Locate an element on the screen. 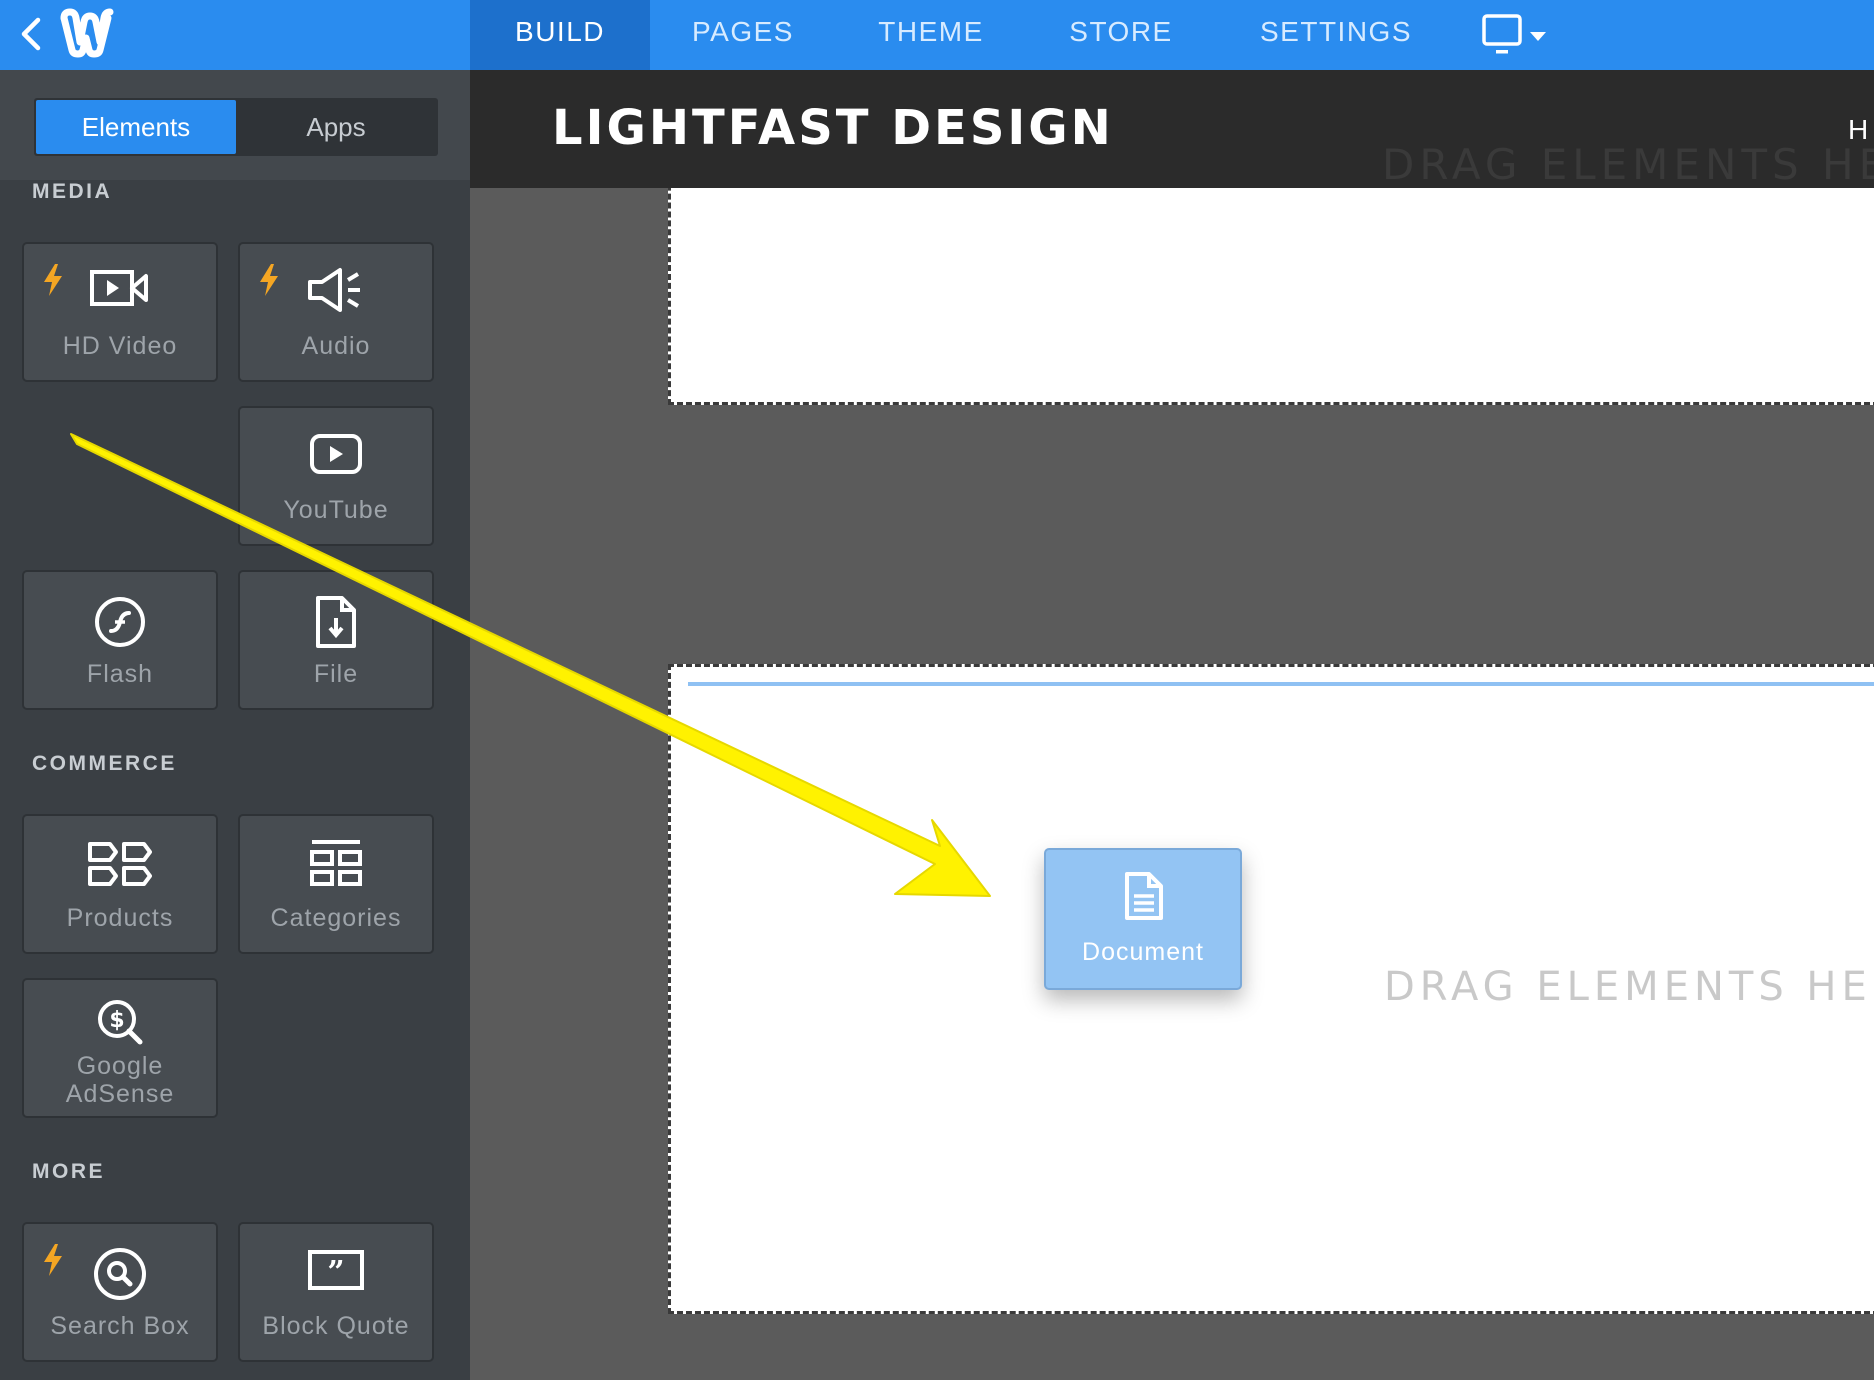 The height and width of the screenshot is (1380, 1874). element-tile-label: Categories is located at coordinates (336, 918).